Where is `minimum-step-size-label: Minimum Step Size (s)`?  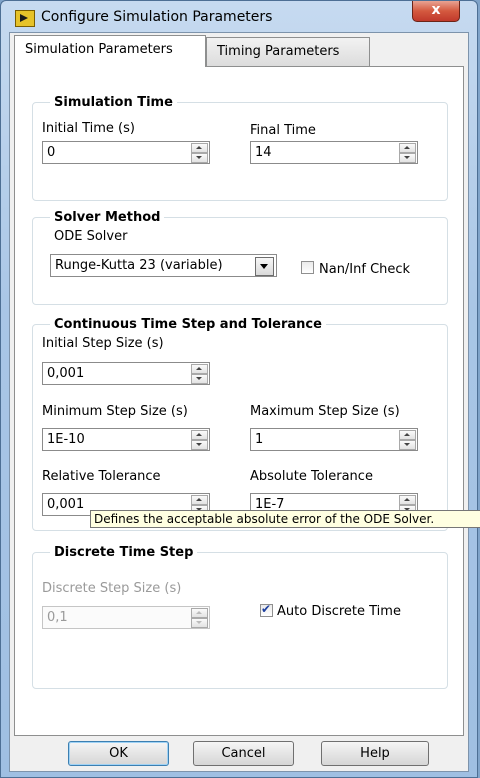 minimum-step-size-label: Minimum Step Size (s) is located at coordinates (115, 411).